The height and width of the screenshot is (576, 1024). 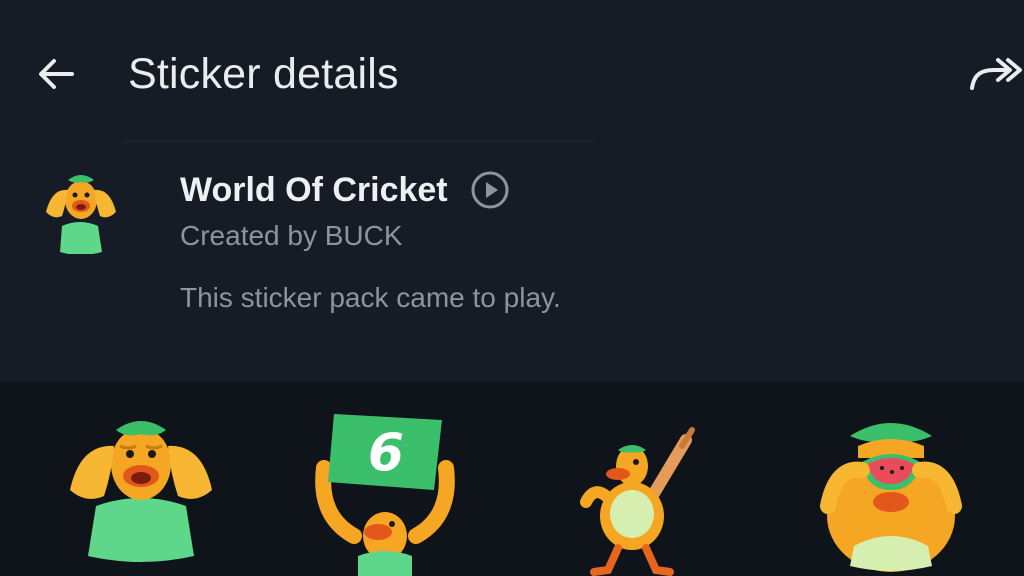 I want to click on pack-description: This sticker pack came to play., so click(x=370, y=297).